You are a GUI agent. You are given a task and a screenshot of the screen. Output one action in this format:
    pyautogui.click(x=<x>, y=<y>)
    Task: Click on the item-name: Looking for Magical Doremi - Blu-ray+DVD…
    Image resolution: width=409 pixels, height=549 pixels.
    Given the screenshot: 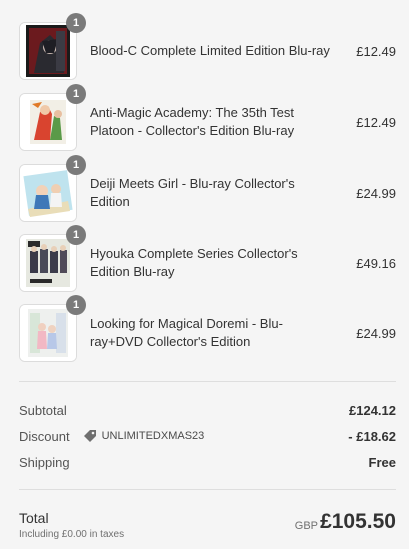 What is the action you would take?
    pyautogui.click(x=186, y=332)
    